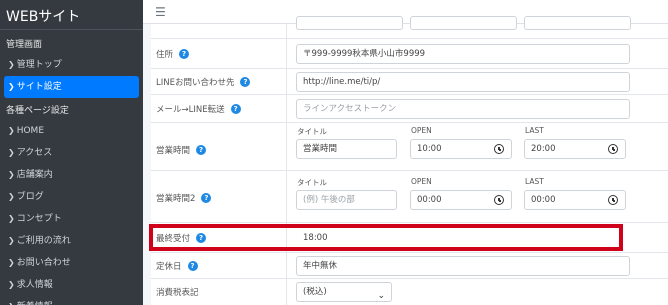 The image size is (668, 305). Describe the element at coordinates (71, 263) in the screenshot. I see `sidebar-item-contact: ❯ お問い合わせ` at that location.